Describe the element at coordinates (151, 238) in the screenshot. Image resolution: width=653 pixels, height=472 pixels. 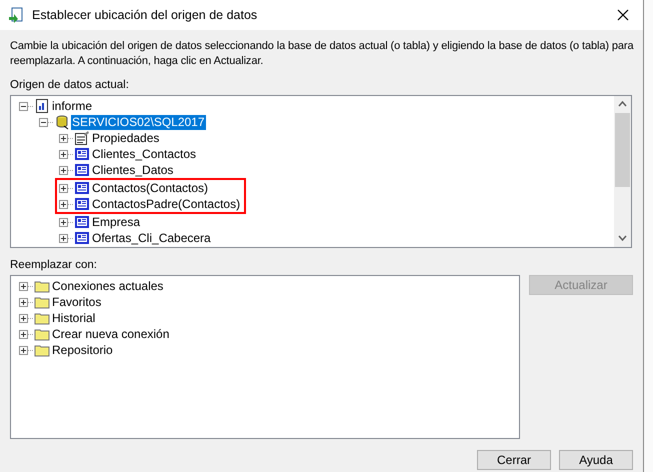
I see `tree-item: Ofertas_Cli_Cabecera` at that location.